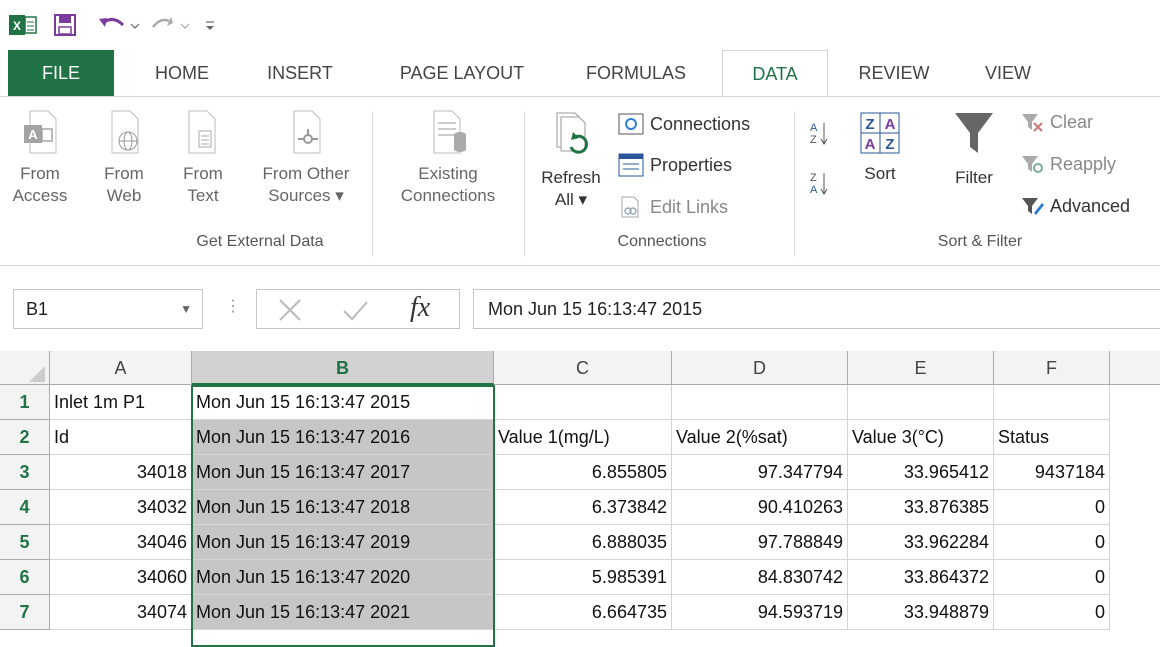  I want to click on properties-button: Properties, so click(675, 165).